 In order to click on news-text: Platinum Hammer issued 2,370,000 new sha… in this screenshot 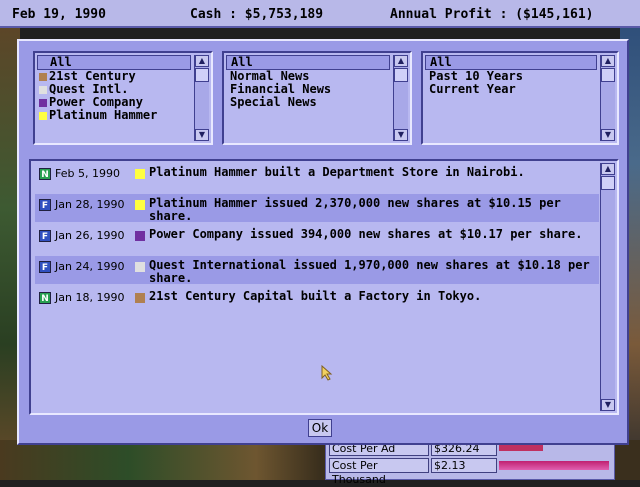, I will do `click(355, 209)`.